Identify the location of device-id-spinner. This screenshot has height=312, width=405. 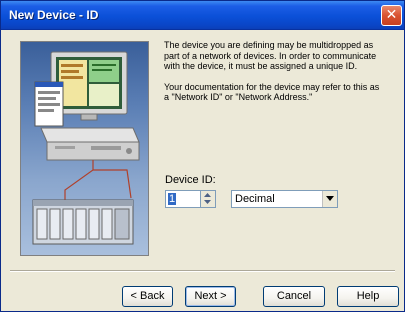
(208, 199).